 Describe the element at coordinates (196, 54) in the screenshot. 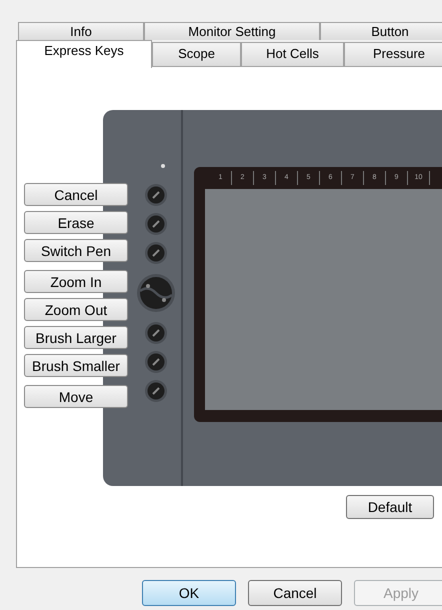

I see `tab: Scope` at that location.